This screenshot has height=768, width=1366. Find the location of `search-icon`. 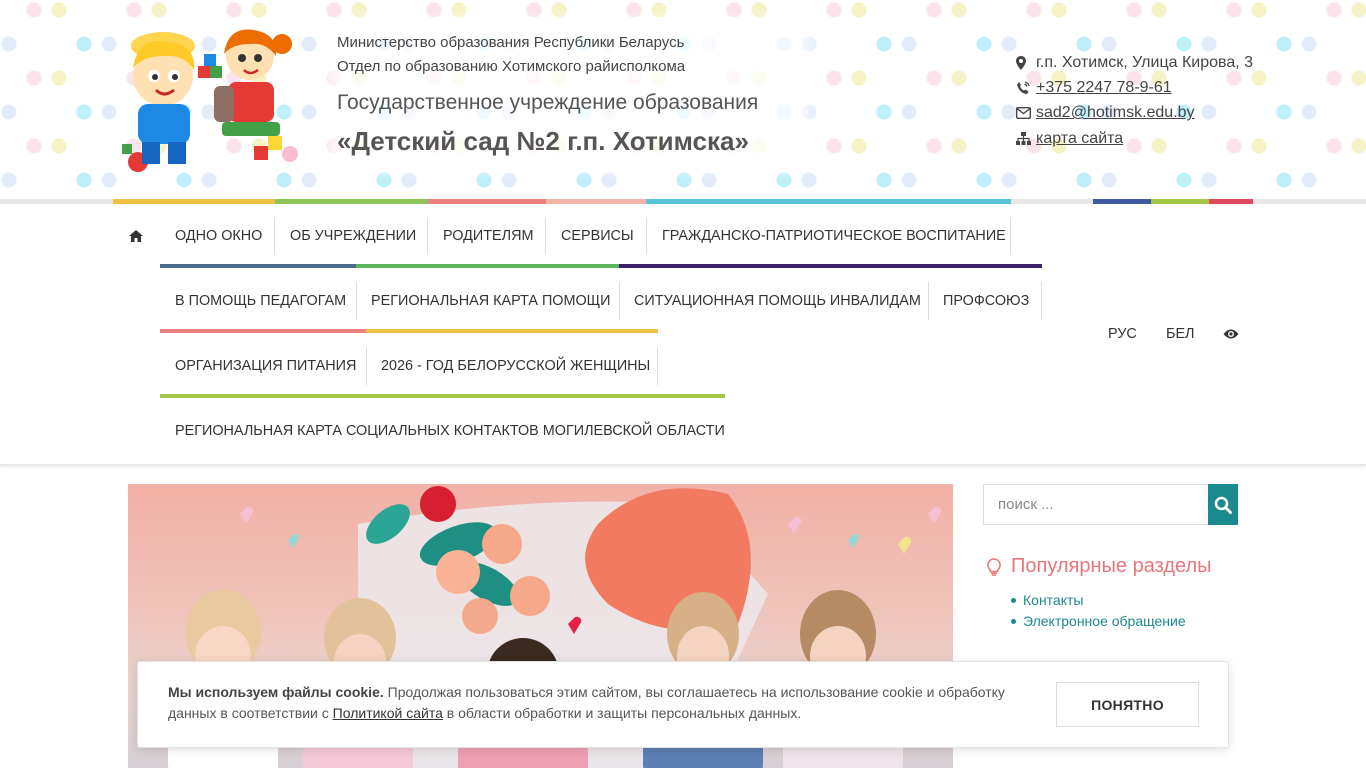

search-icon is located at coordinates (1223, 505).